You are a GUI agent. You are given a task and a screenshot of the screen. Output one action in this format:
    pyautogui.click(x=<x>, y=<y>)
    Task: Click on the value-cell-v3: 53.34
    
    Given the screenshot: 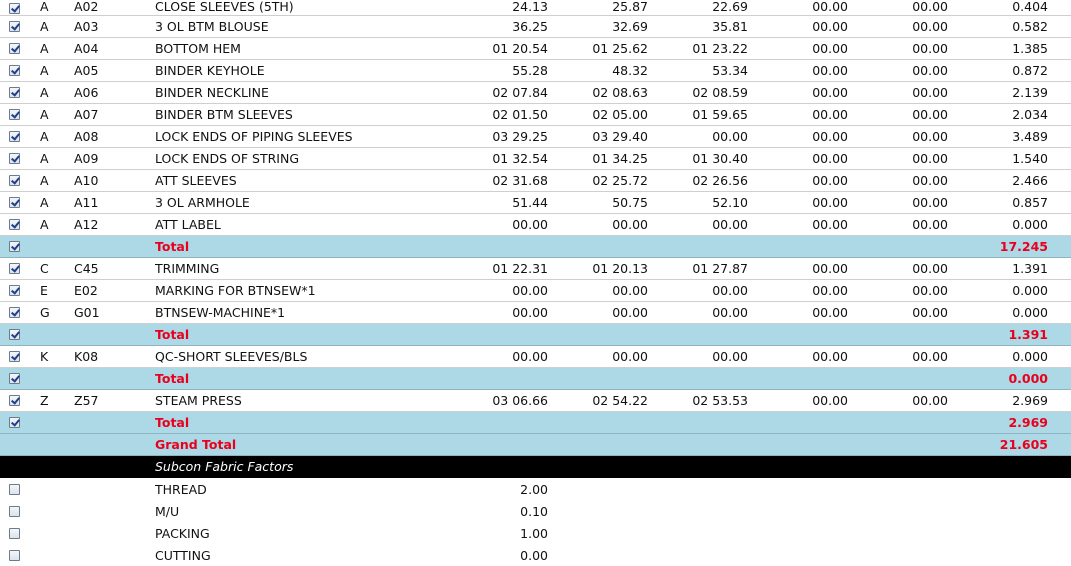 What is the action you would take?
    pyautogui.click(x=730, y=70)
    